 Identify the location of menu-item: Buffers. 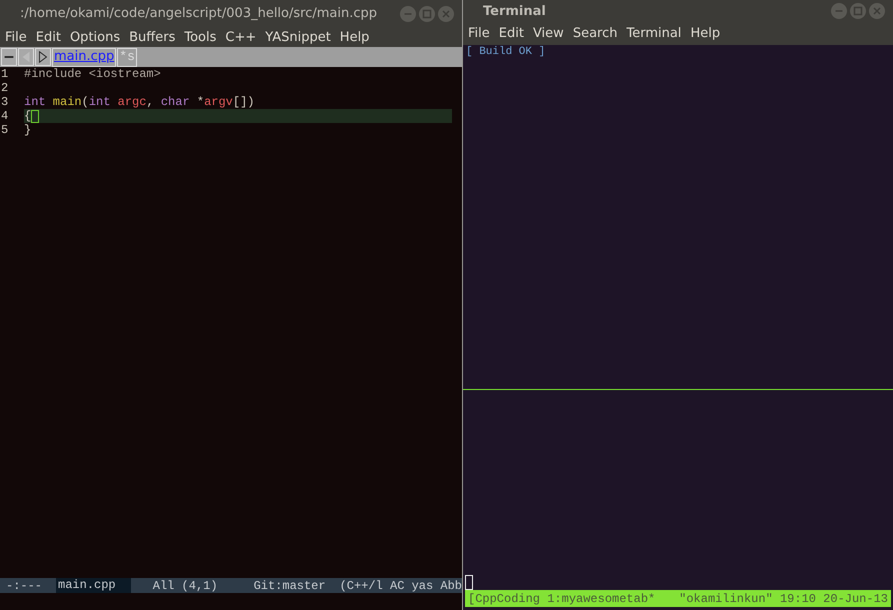
(152, 37).